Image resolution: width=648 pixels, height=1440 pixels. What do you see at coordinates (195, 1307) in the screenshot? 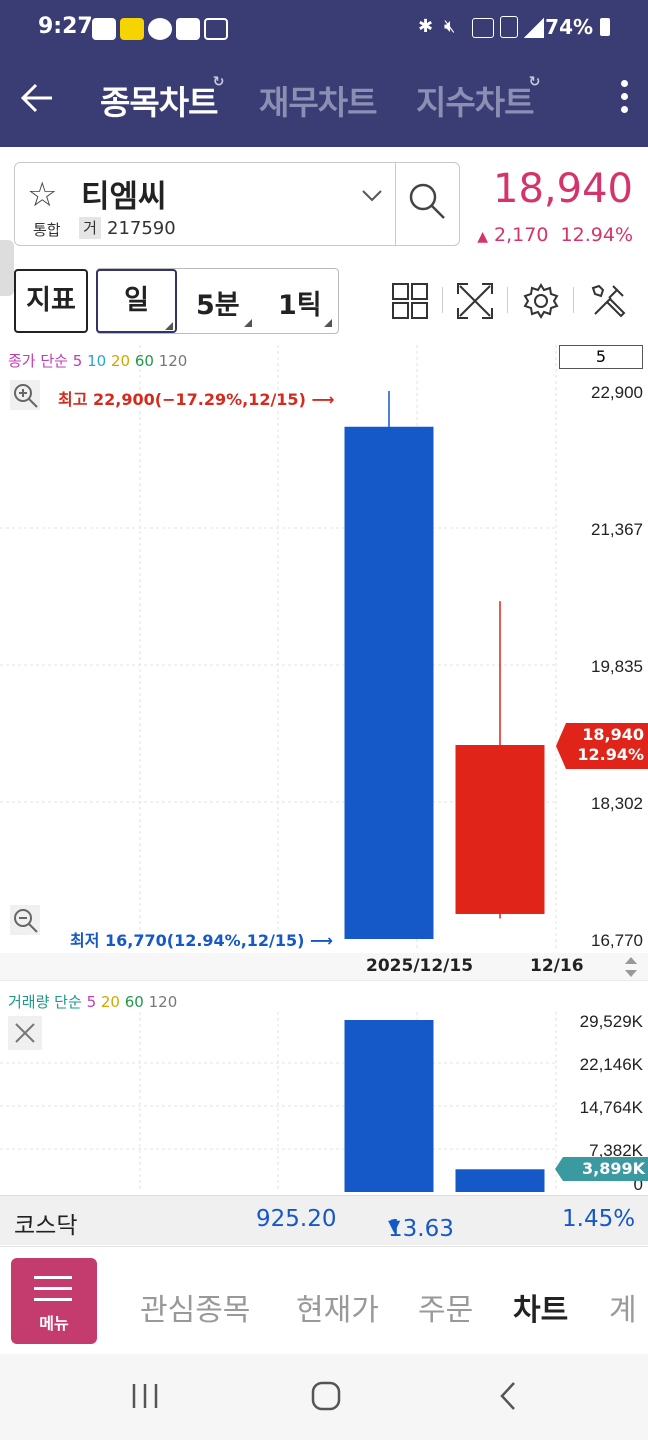
I see `nav-watchlist: 관심종목` at bounding box center [195, 1307].